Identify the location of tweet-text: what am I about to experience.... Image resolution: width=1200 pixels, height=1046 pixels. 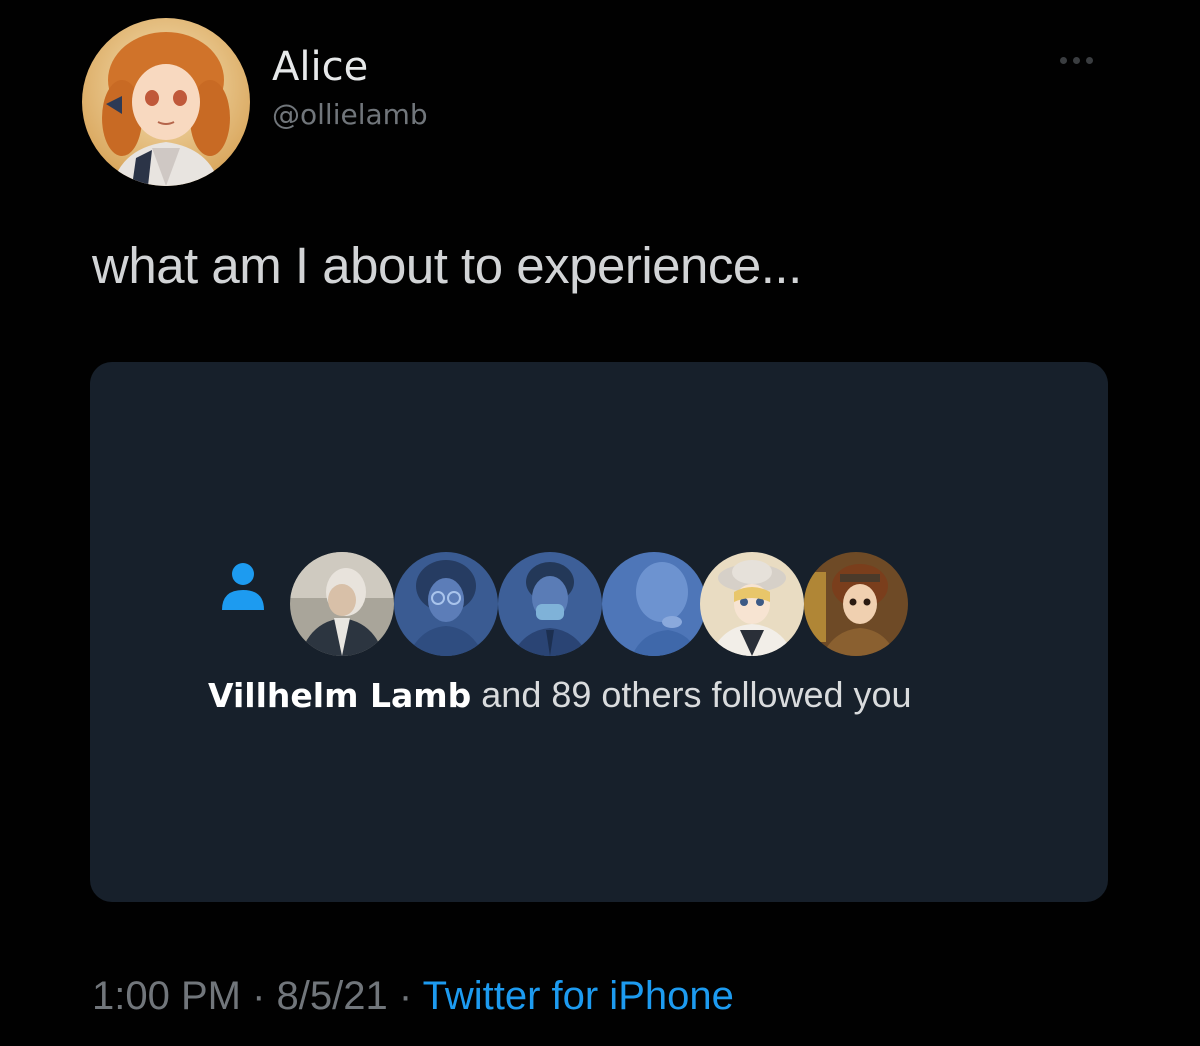
(447, 265).